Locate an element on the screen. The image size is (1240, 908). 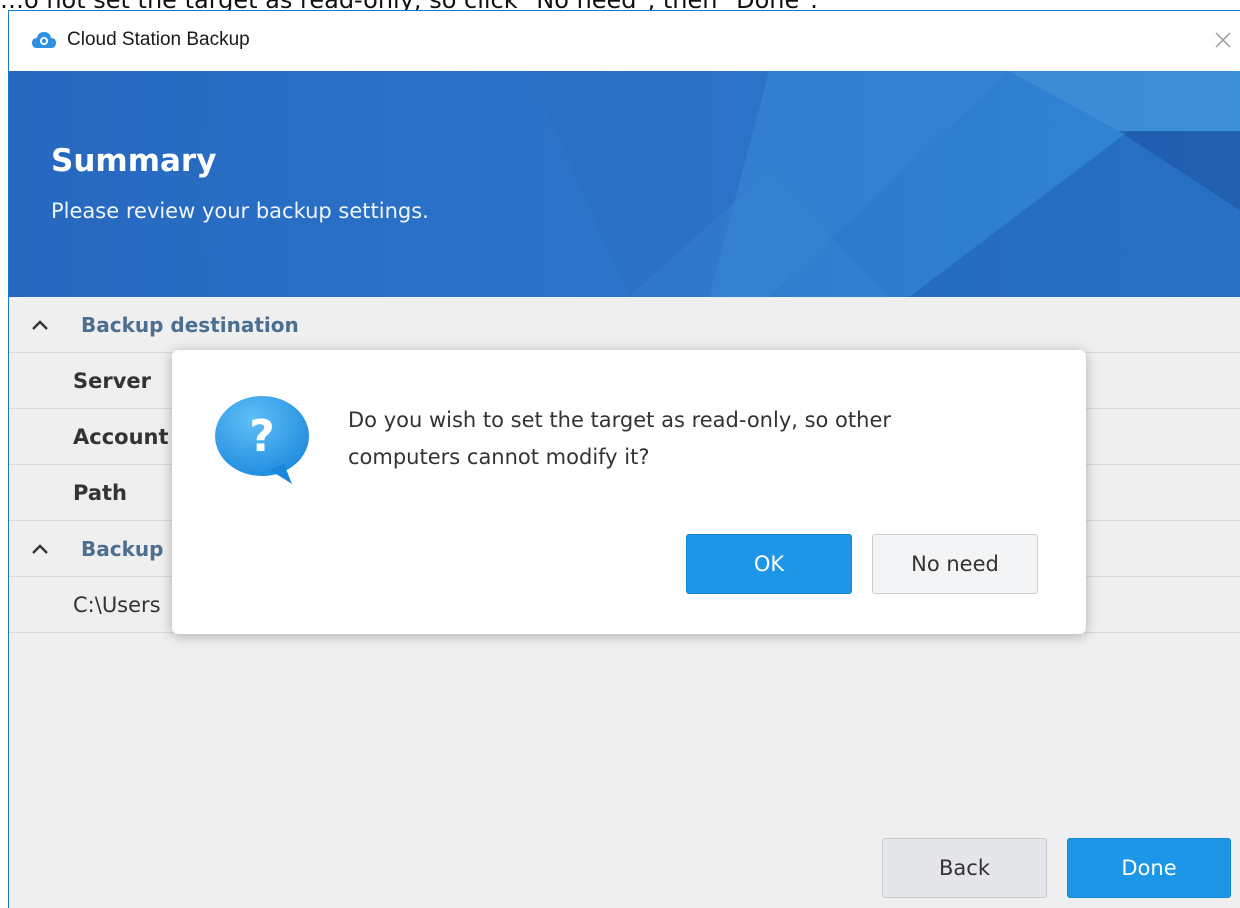
page-title: Summary is located at coordinates (134, 161).